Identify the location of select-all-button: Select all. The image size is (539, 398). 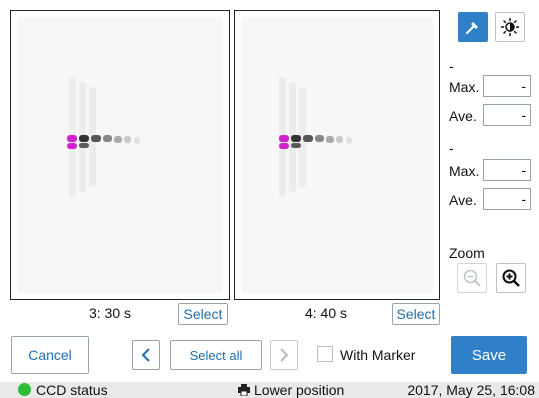
(216, 355).